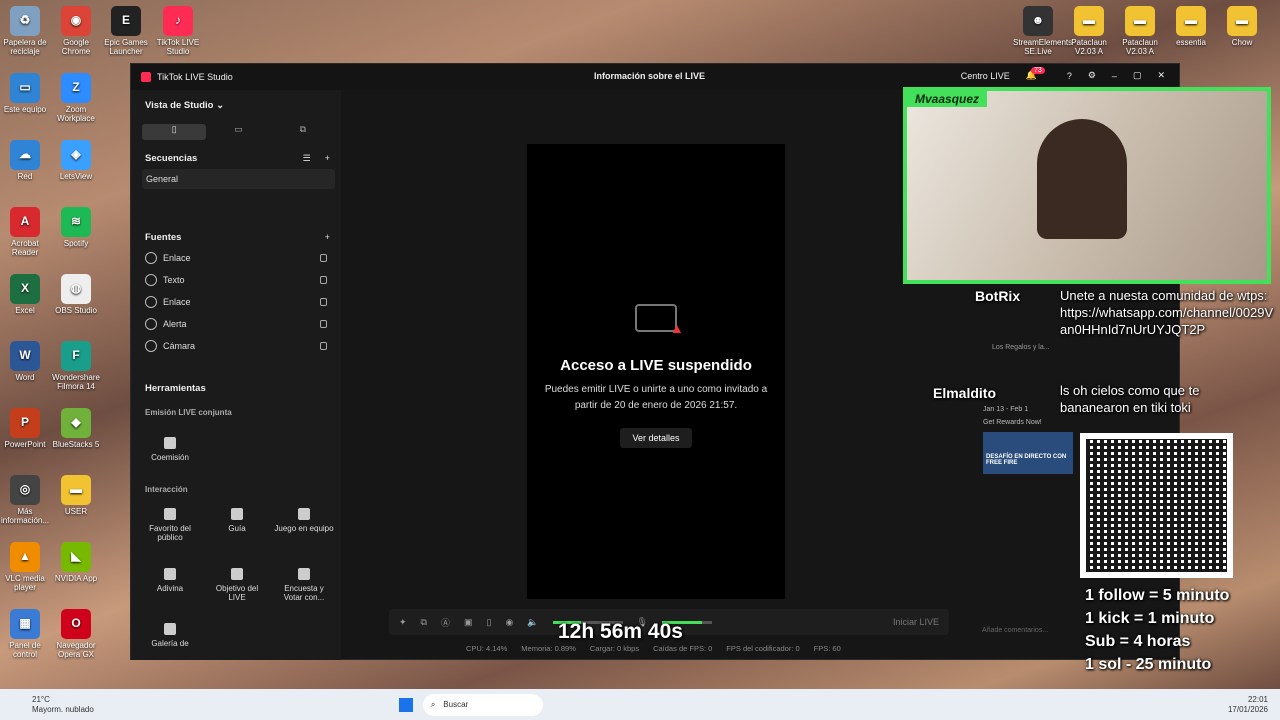  I want to click on record-icon: ◉, so click(509, 622).